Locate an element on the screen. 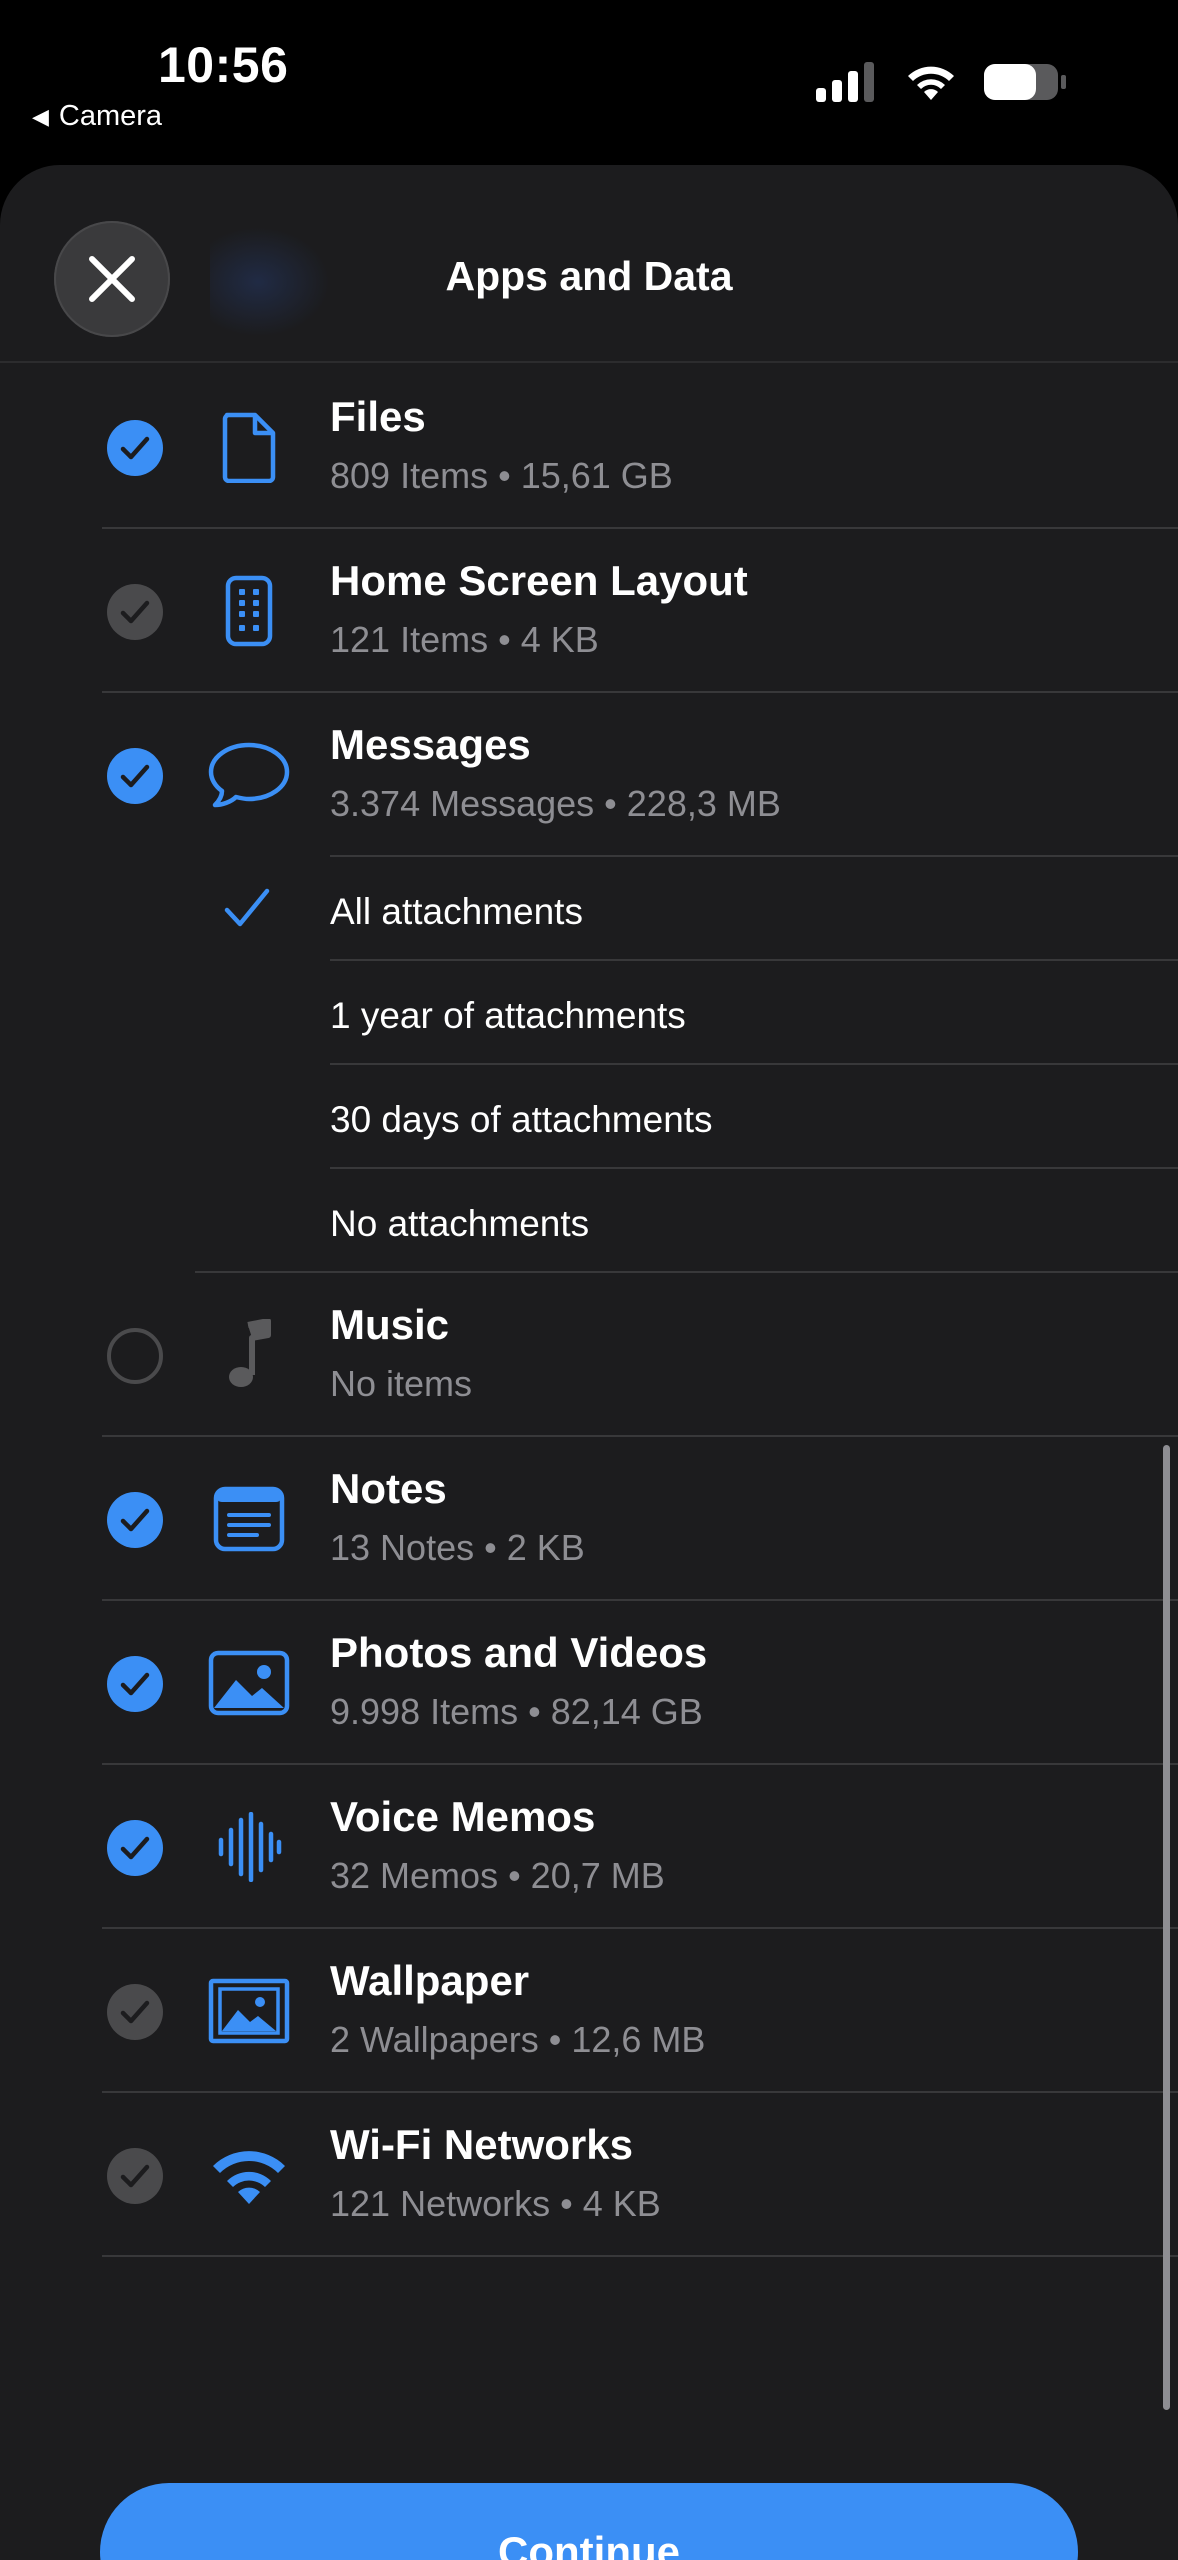 This screenshot has height=2560, width=1178. item-title: Wi-Fi Networks is located at coordinates (481, 2144).